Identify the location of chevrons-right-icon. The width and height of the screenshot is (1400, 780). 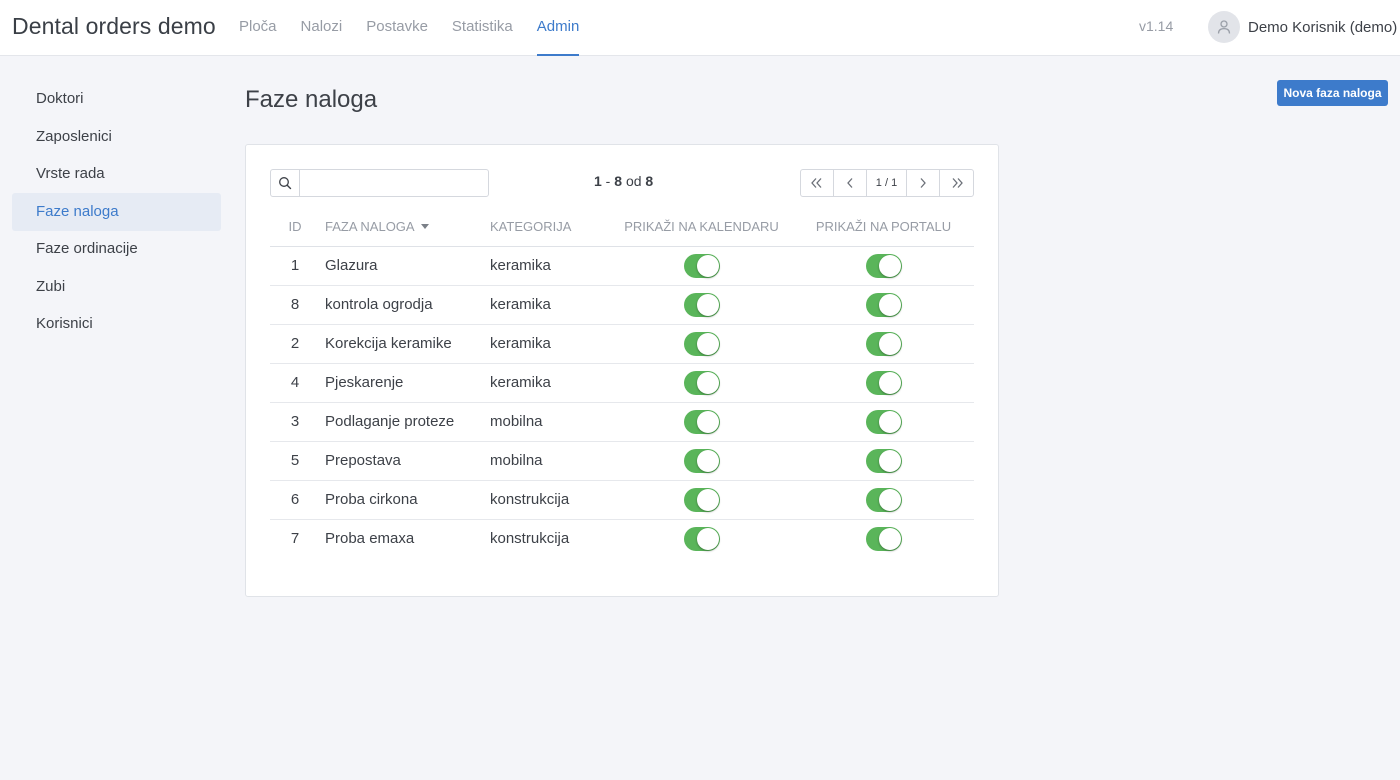
(957, 183).